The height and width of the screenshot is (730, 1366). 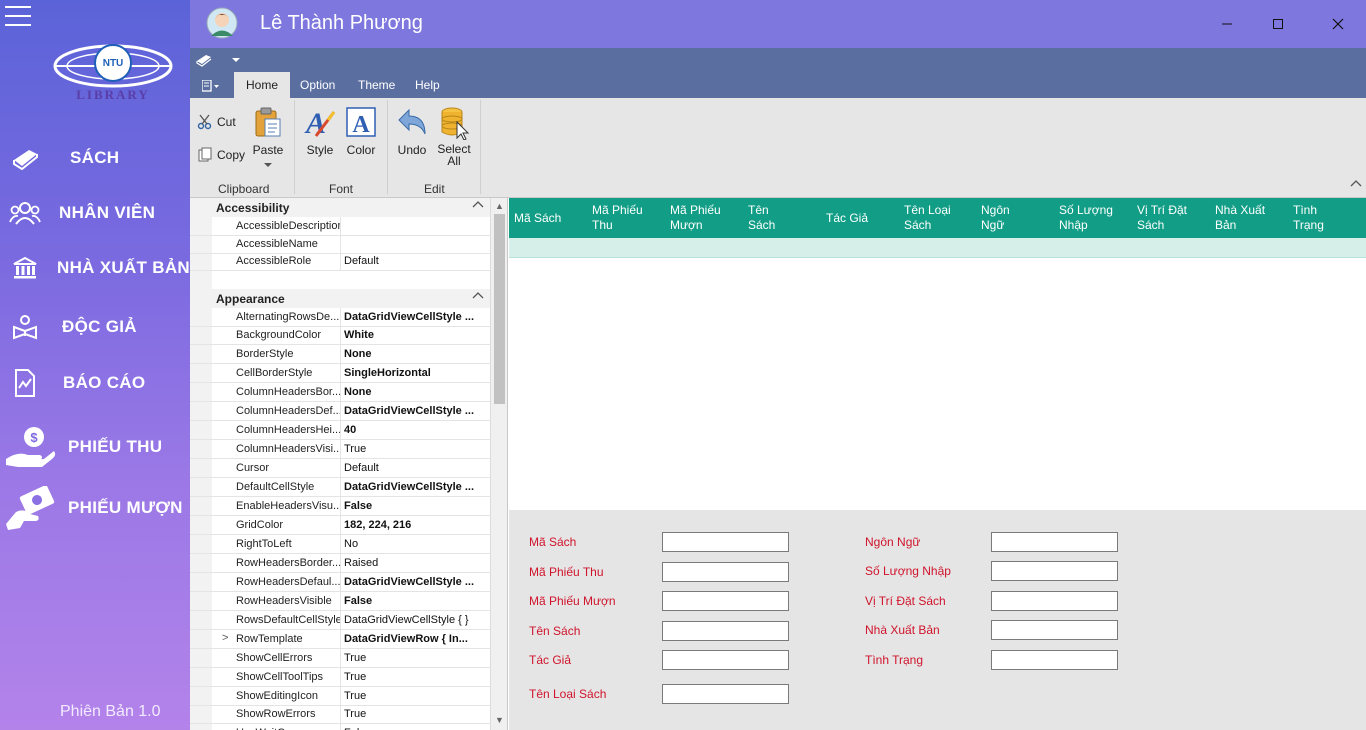 What do you see at coordinates (1338, 24) in the screenshot?
I see `close-button` at bounding box center [1338, 24].